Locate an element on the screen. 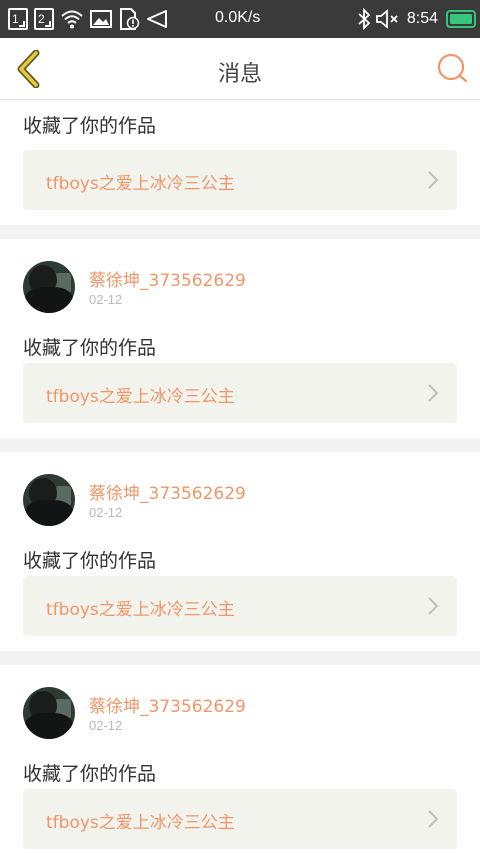  battery-icon is located at coordinates (461, 19).